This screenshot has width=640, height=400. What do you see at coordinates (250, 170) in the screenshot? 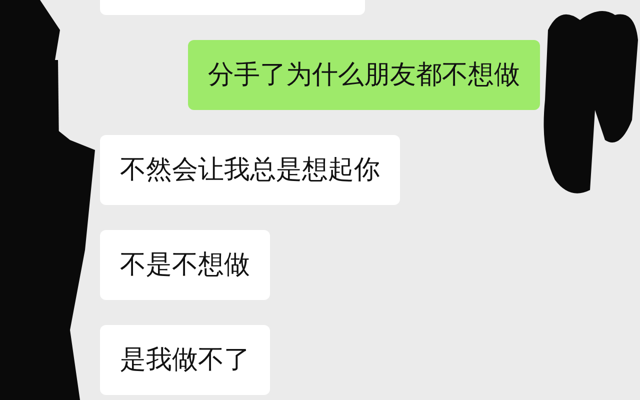
I see `message-bubble: 不然会让我总是想起你` at bounding box center [250, 170].